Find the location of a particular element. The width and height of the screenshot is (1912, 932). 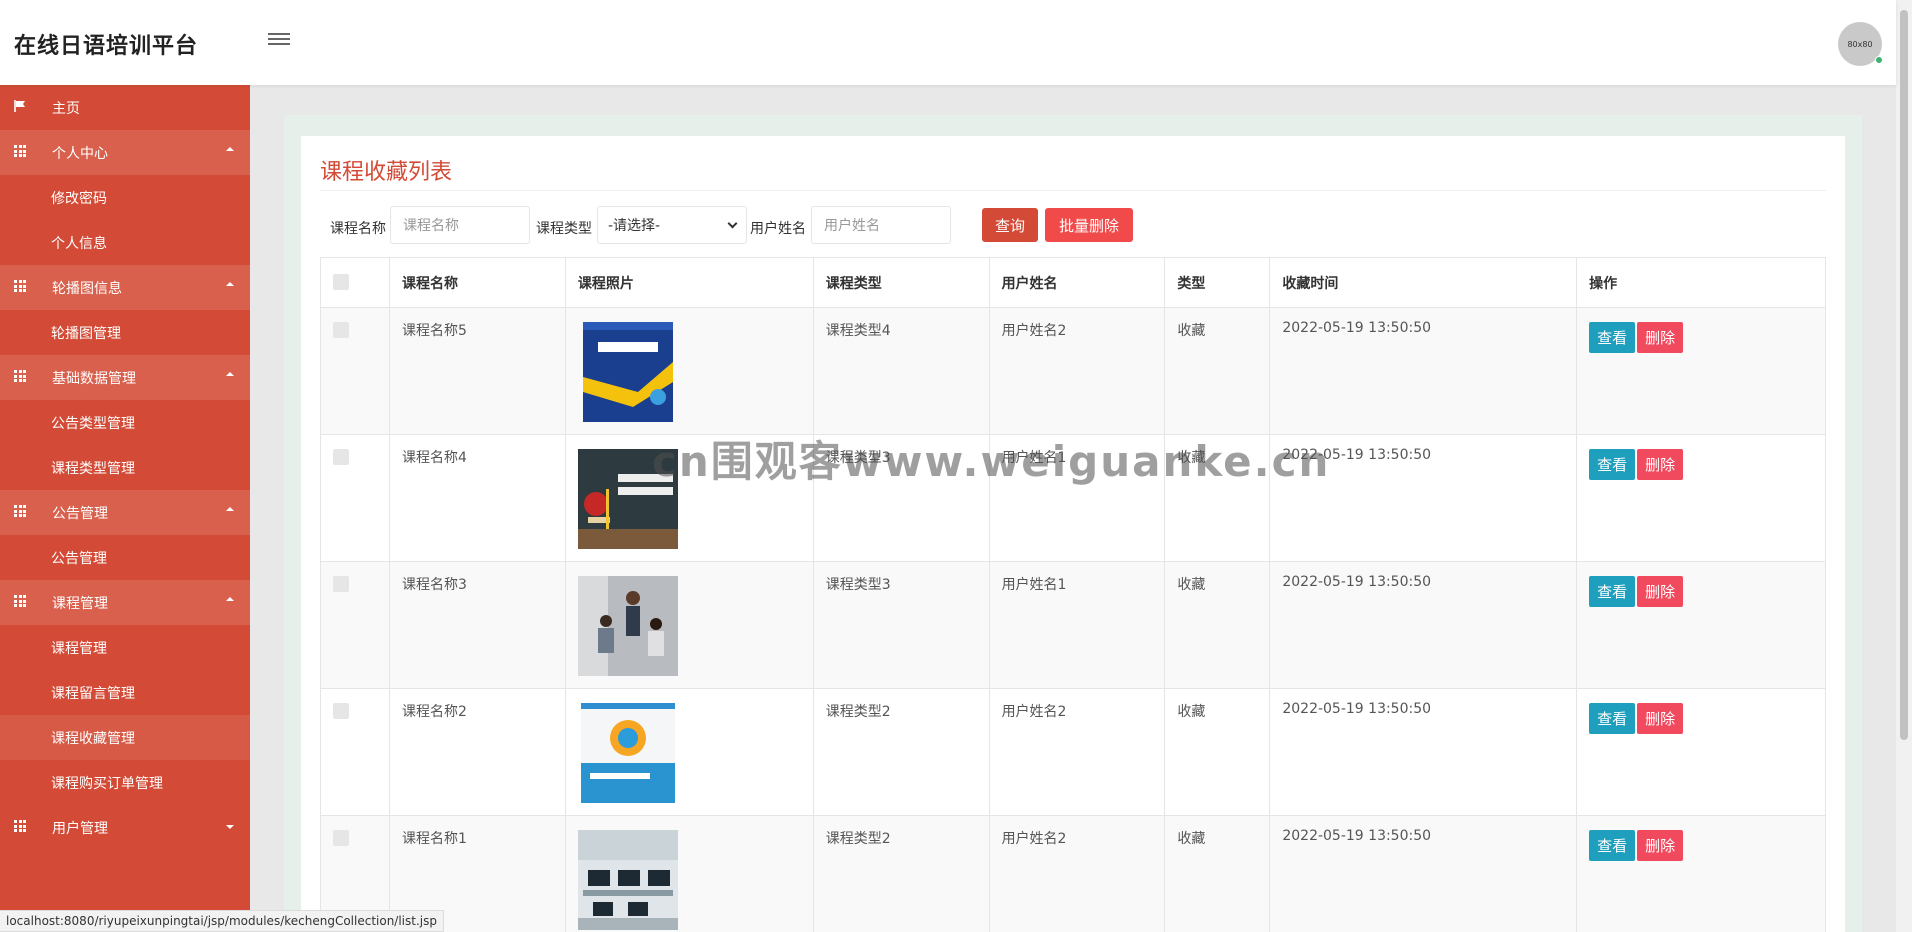

sidebar-item-label: 课程留言管理 is located at coordinates (93, 693).